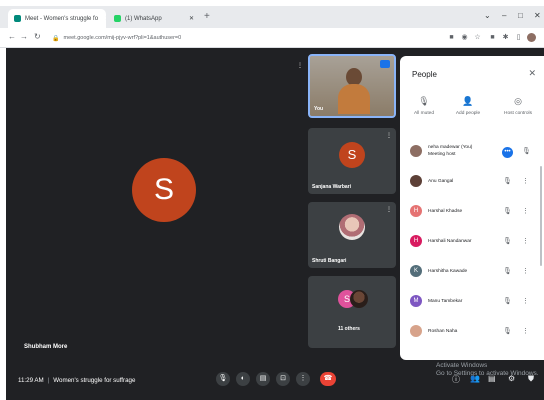  Describe the element at coordinates (505, 37) in the screenshot. I see `puzzle-icon: ✱` at that location.